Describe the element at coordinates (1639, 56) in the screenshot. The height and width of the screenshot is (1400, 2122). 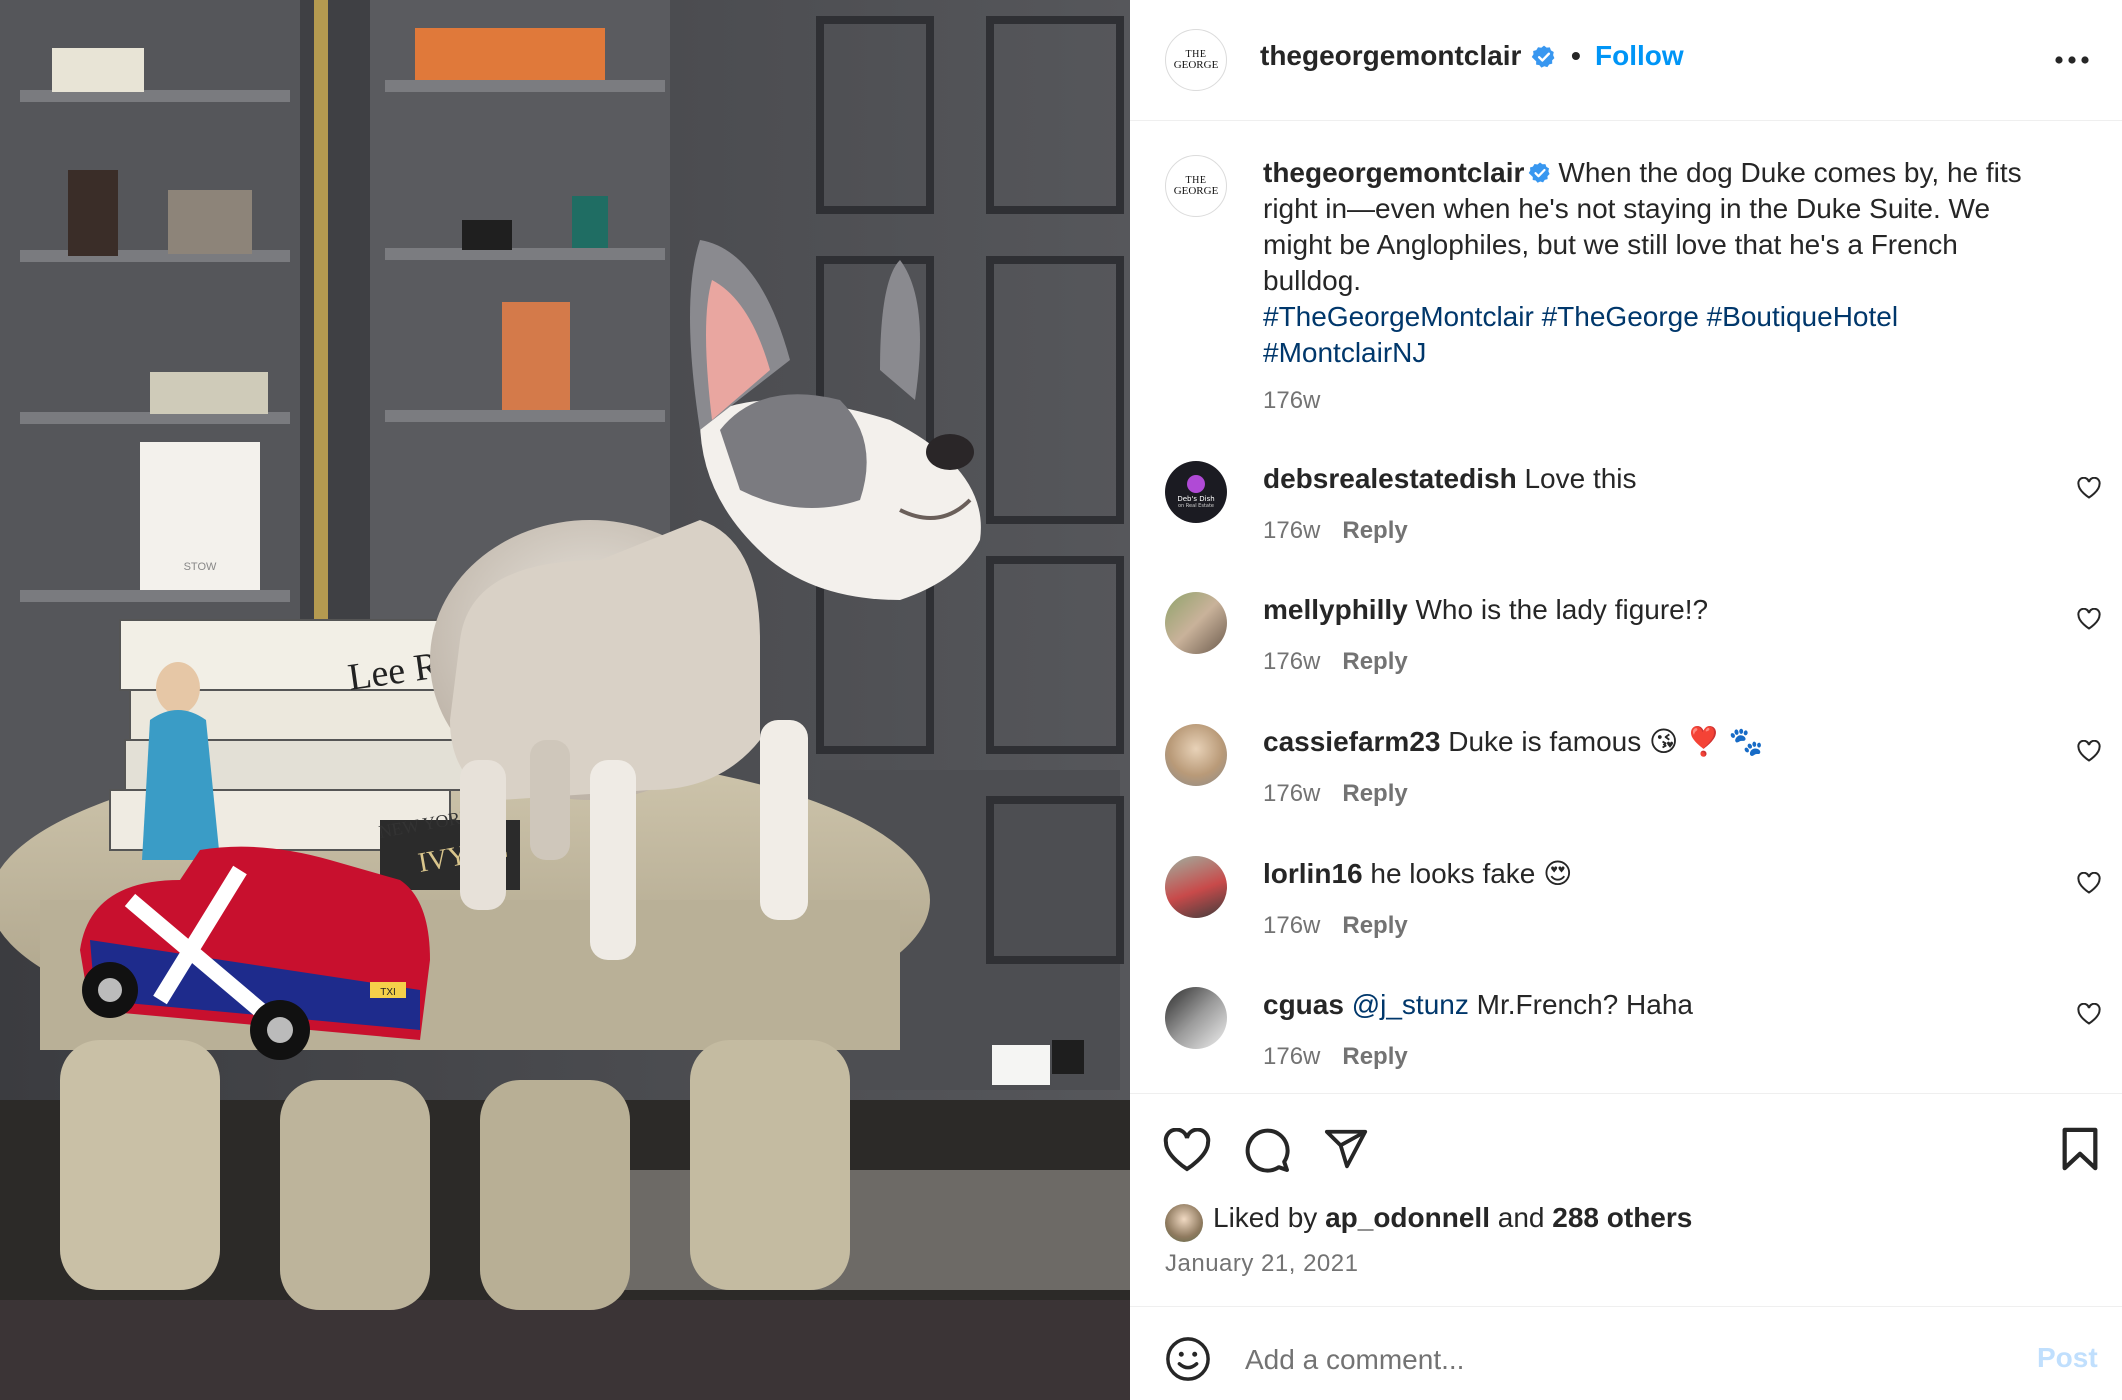
I see `follow-button: Follow` at that location.